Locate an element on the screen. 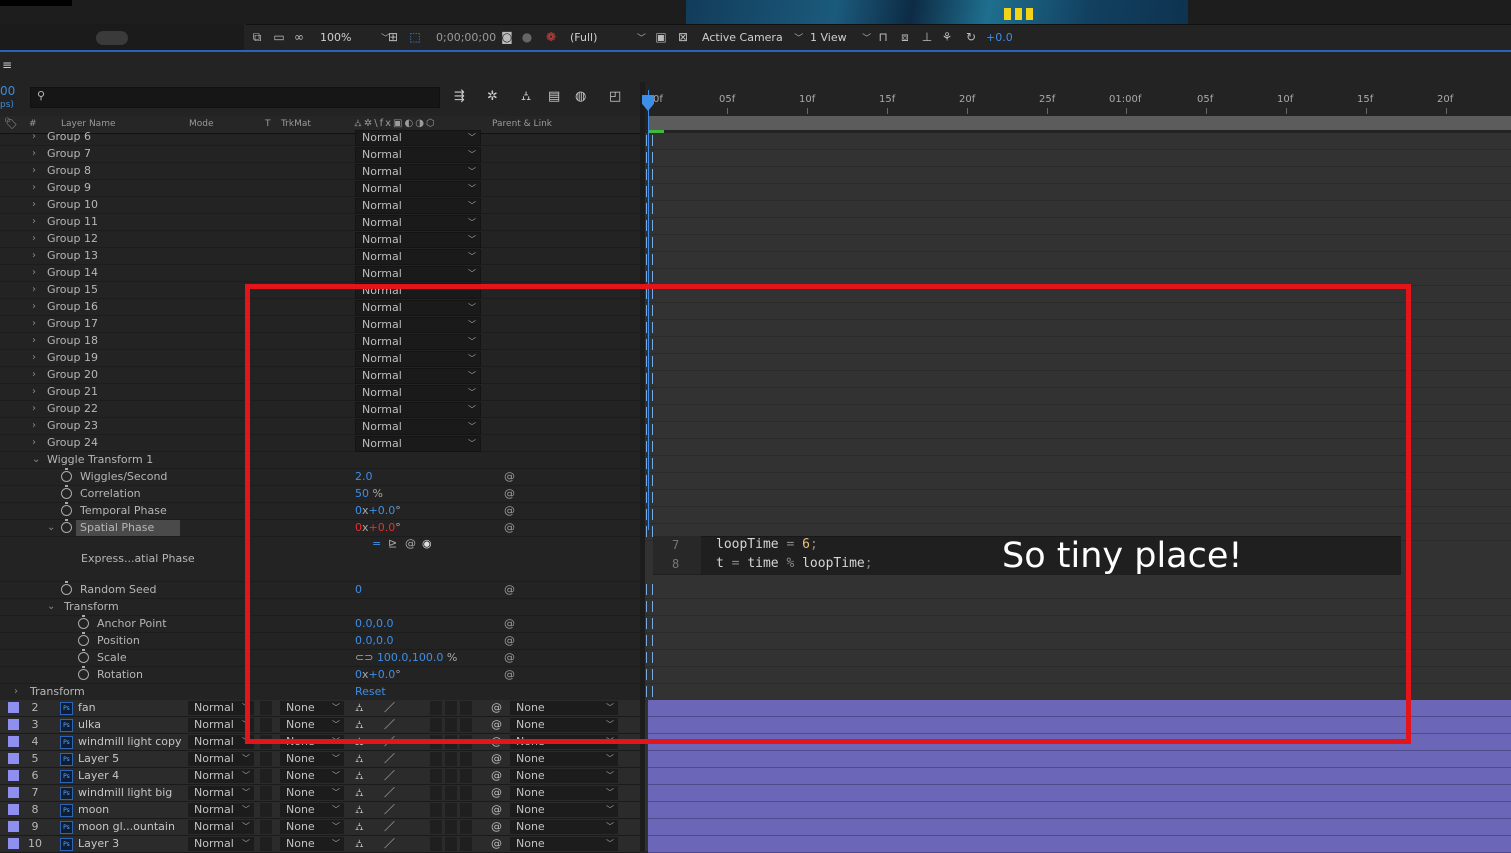  grid-icon: ⊞ is located at coordinates (393, 37).